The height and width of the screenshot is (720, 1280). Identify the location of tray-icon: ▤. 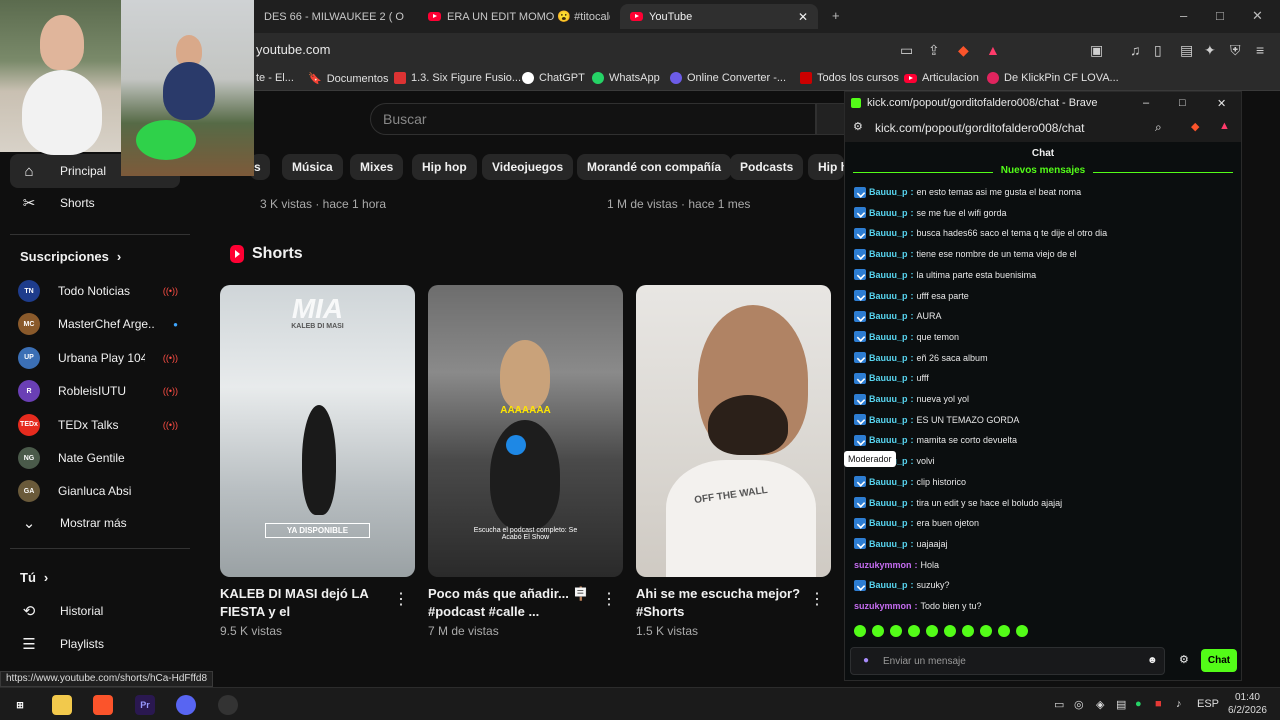
(1121, 704).